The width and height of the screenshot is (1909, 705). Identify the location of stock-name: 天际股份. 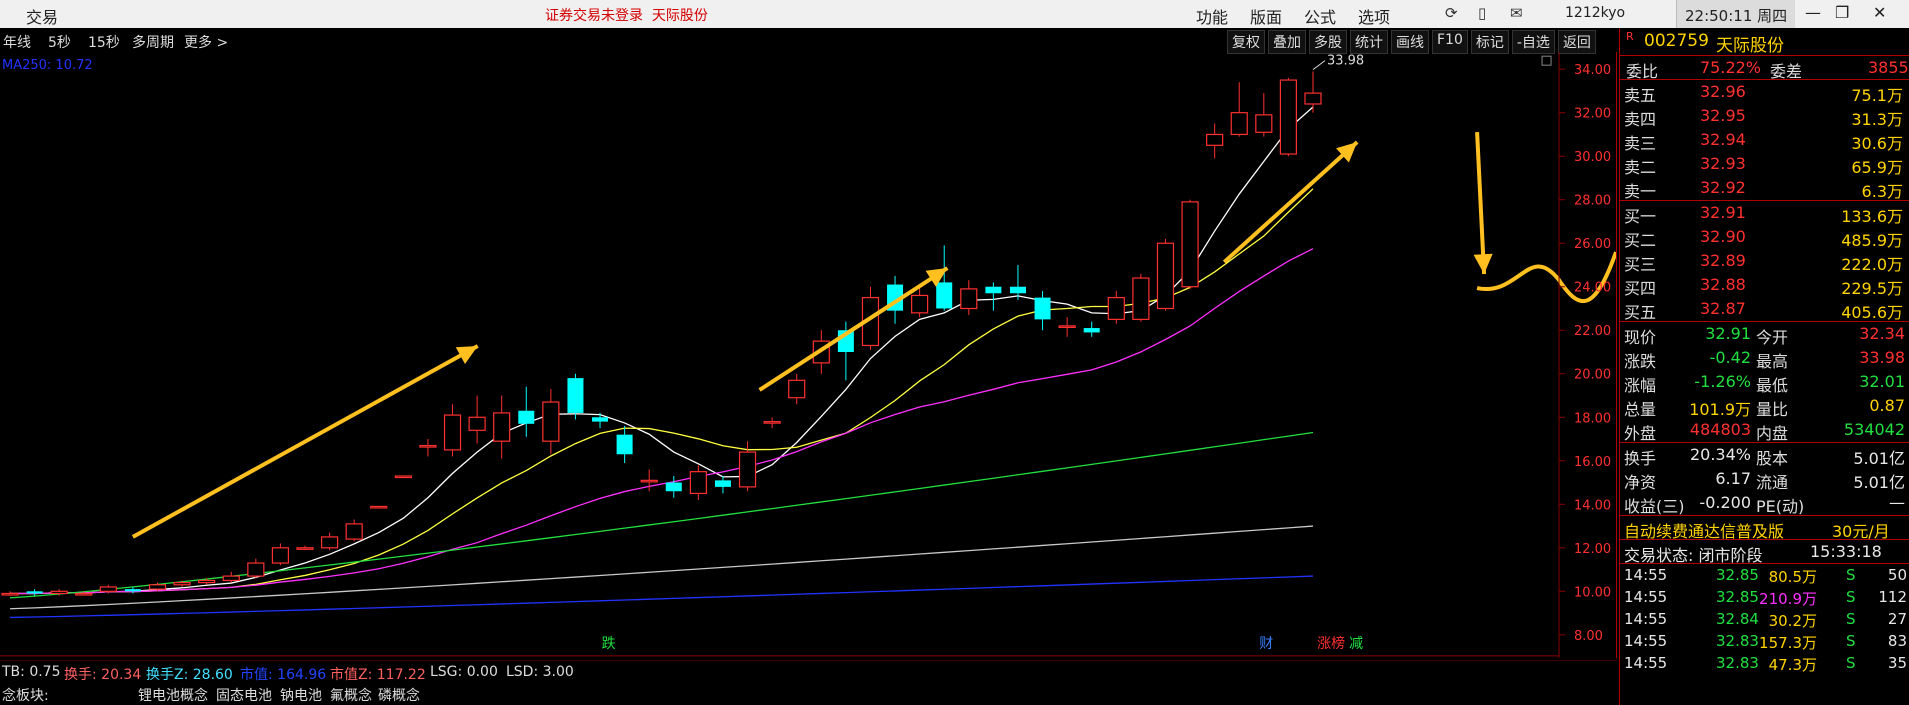
(1750, 43).